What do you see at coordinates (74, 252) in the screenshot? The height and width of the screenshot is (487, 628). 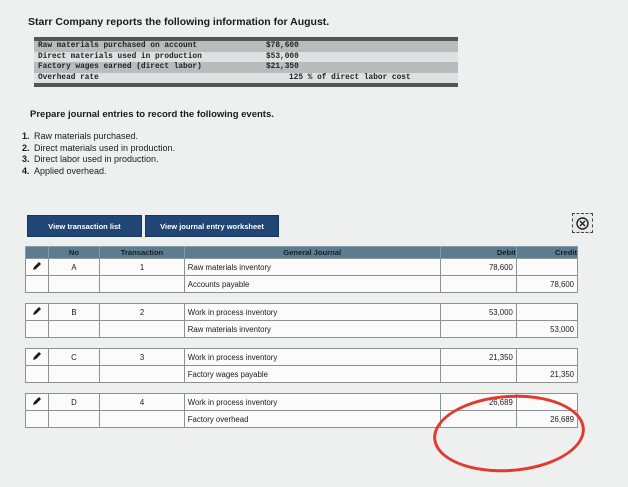 I see `column-header-no: No` at bounding box center [74, 252].